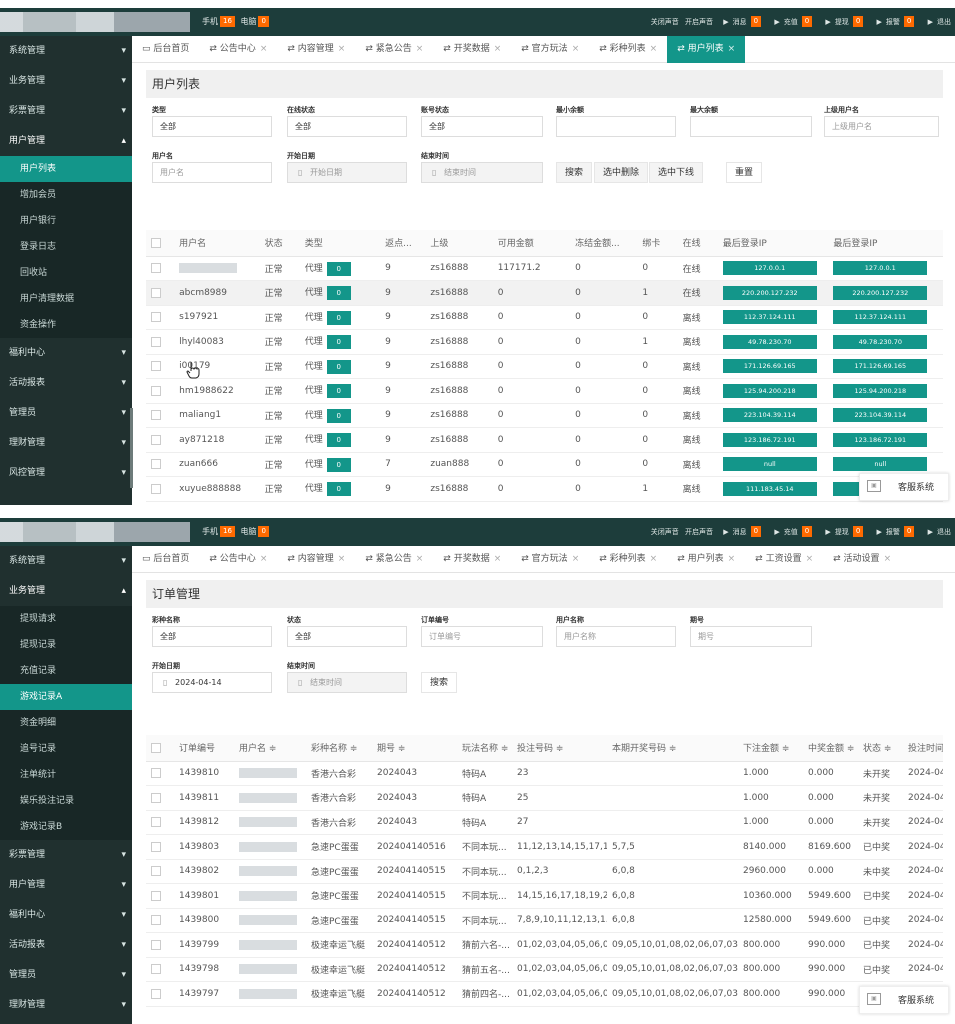 The width and height of the screenshot is (955, 1024). I want to click on sidebar-item: 风控管理 ▾, so click(66, 473).